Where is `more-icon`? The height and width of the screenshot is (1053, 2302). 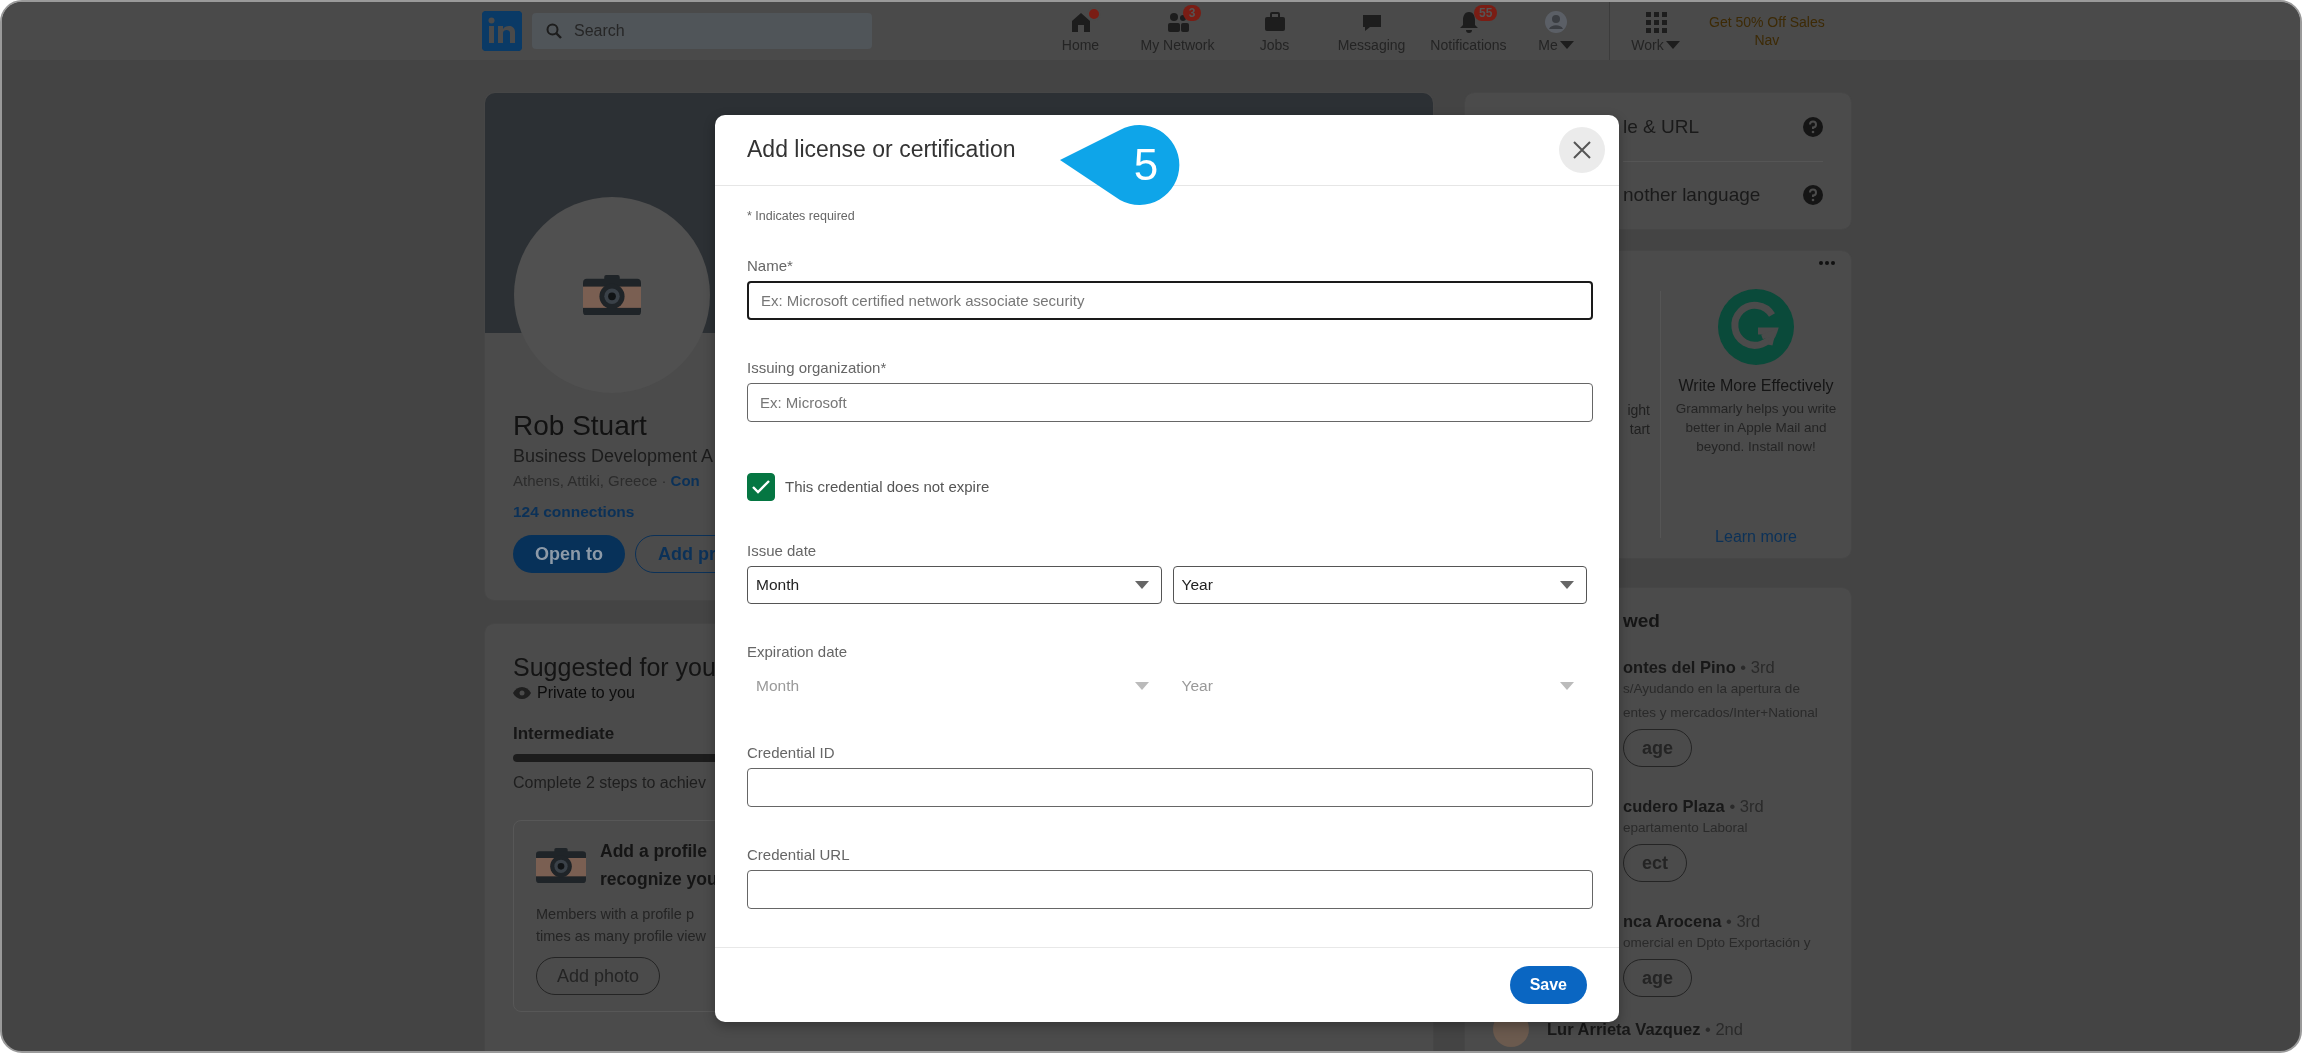
more-icon is located at coordinates (1827, 263).